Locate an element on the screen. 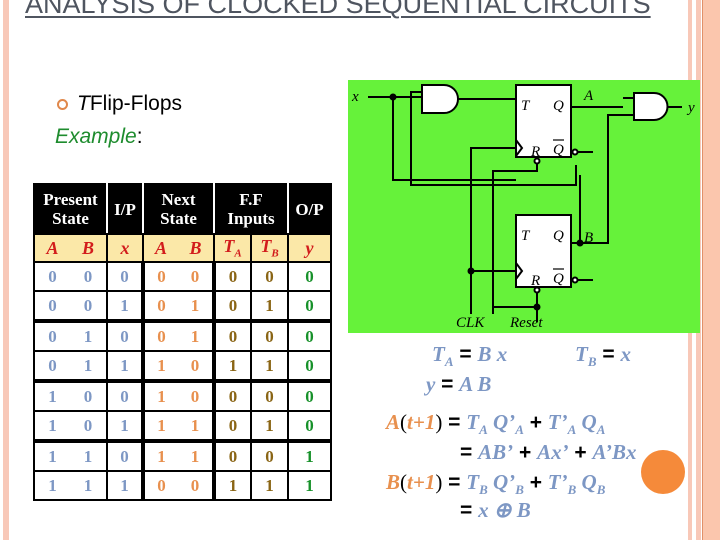 Image resolution: width=720 pixels, height=540 pixels. equation-a-next: A(t+1) = TA Q’A + T’A QA is located at coordinates (496, 424).